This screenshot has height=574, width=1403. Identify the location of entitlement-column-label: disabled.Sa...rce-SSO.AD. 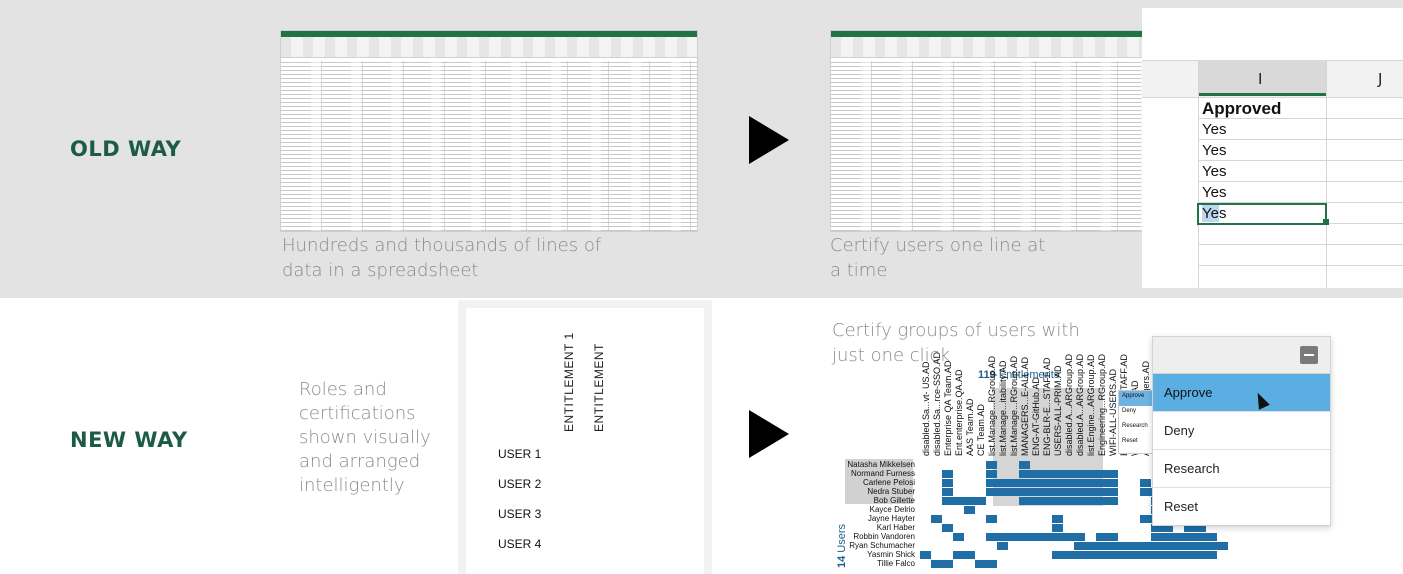
(937, 404).